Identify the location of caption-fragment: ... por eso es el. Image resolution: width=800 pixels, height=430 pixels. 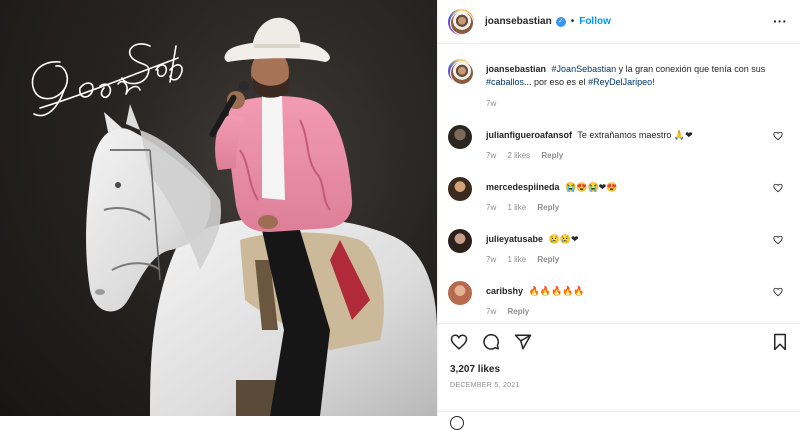
(556, 82).